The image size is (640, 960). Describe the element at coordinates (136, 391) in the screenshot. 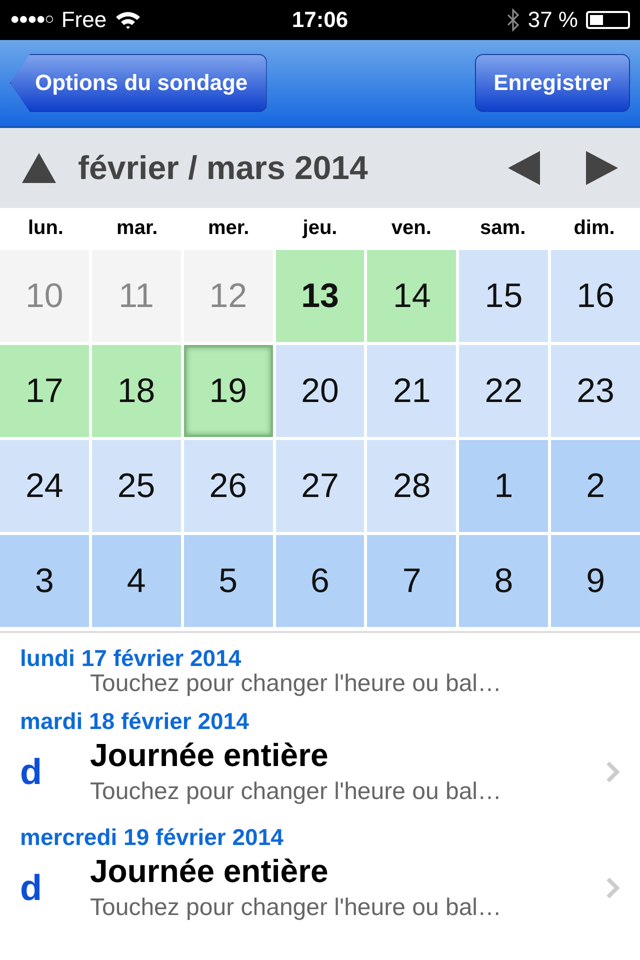

I see `day-cell: 18` at that location.